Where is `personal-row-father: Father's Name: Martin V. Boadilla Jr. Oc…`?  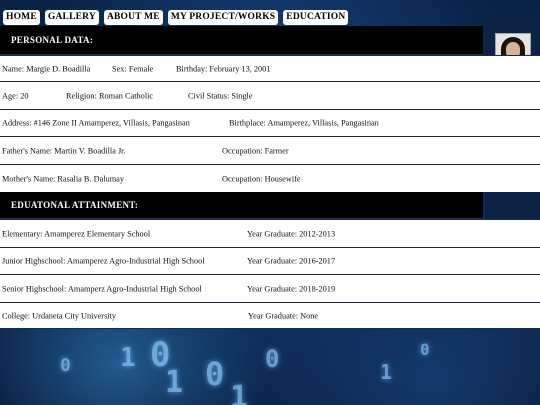
personal-row-father: Father's Name: Martin V. Boadilla Jr. Oc… is located at coordinates (270, 150).